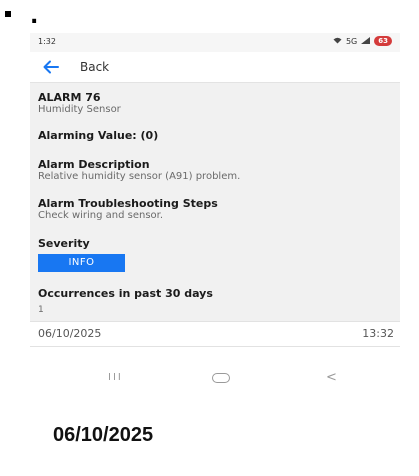  Describe the element at coordinates (216, 103) in the screenshot. I see `alarm-header: ALARM 76 Humidity Sensor` at that location.